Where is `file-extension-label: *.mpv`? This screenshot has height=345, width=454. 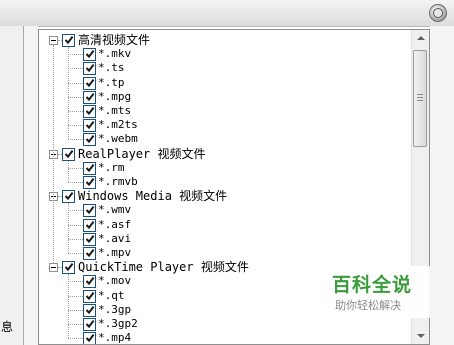 file-extension-label: *.mpv is located at coordinates (115, 252).